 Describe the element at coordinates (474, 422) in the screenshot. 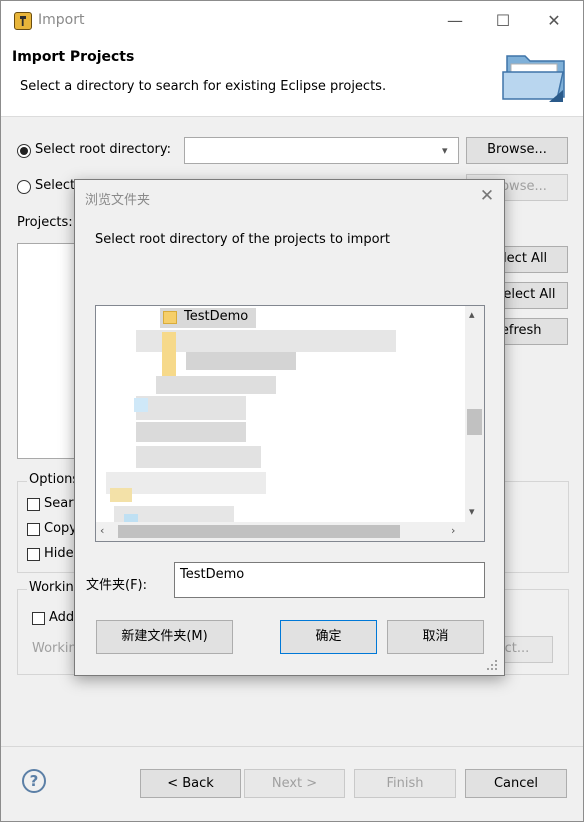

I see `vertical-scroll-thumb` at that location.